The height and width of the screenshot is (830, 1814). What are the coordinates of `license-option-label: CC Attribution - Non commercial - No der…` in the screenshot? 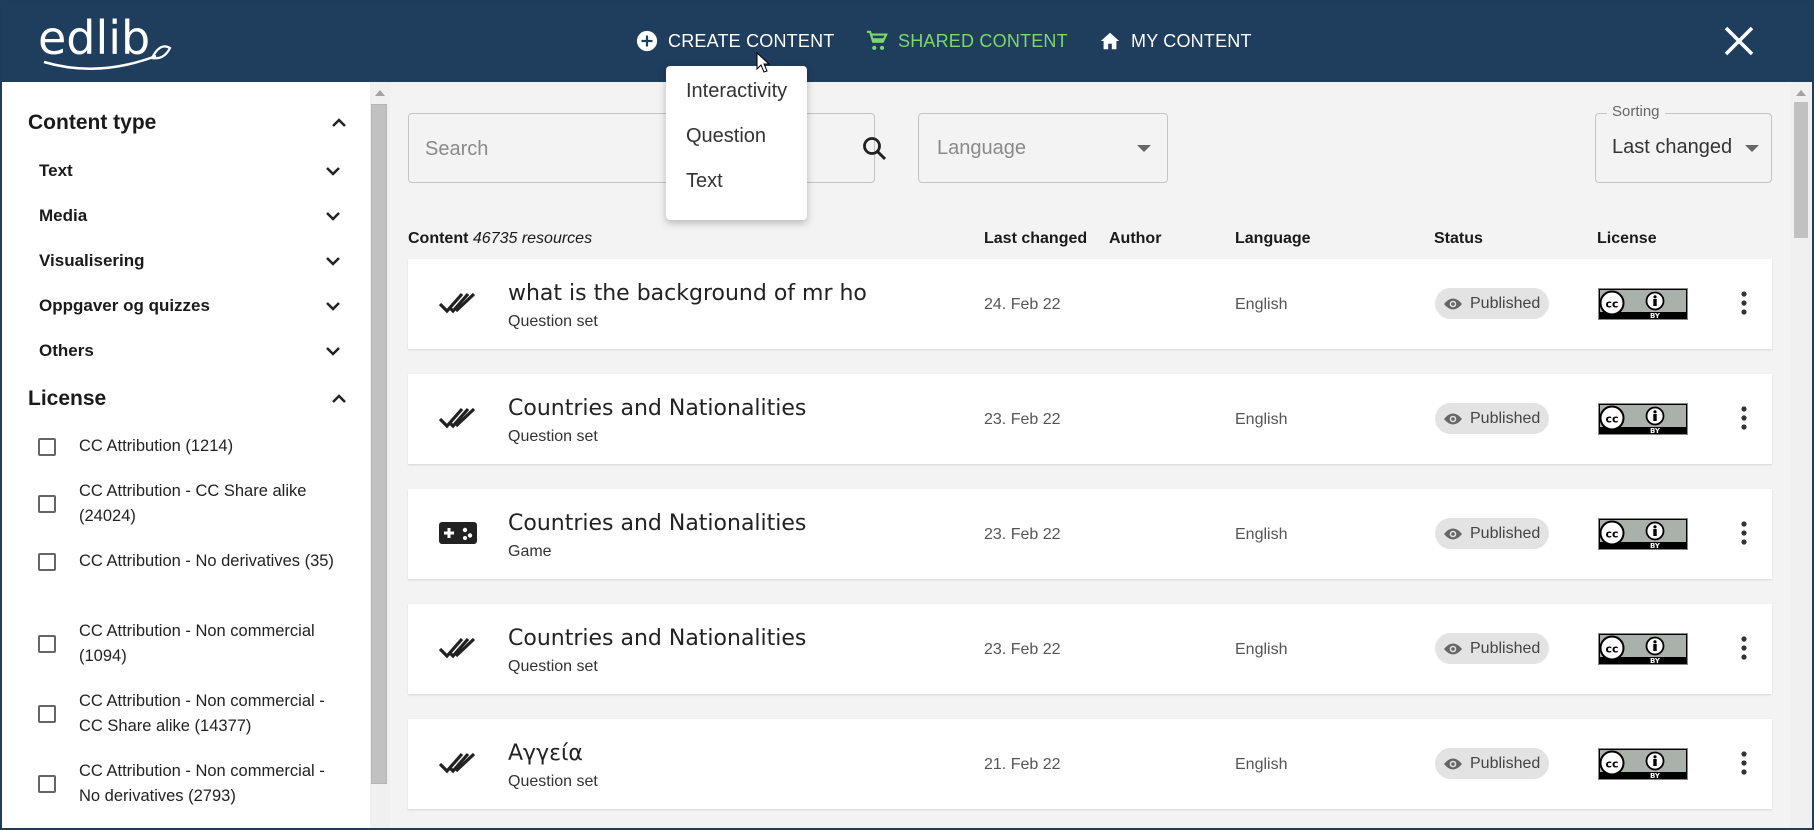 It's located at (202, 783).